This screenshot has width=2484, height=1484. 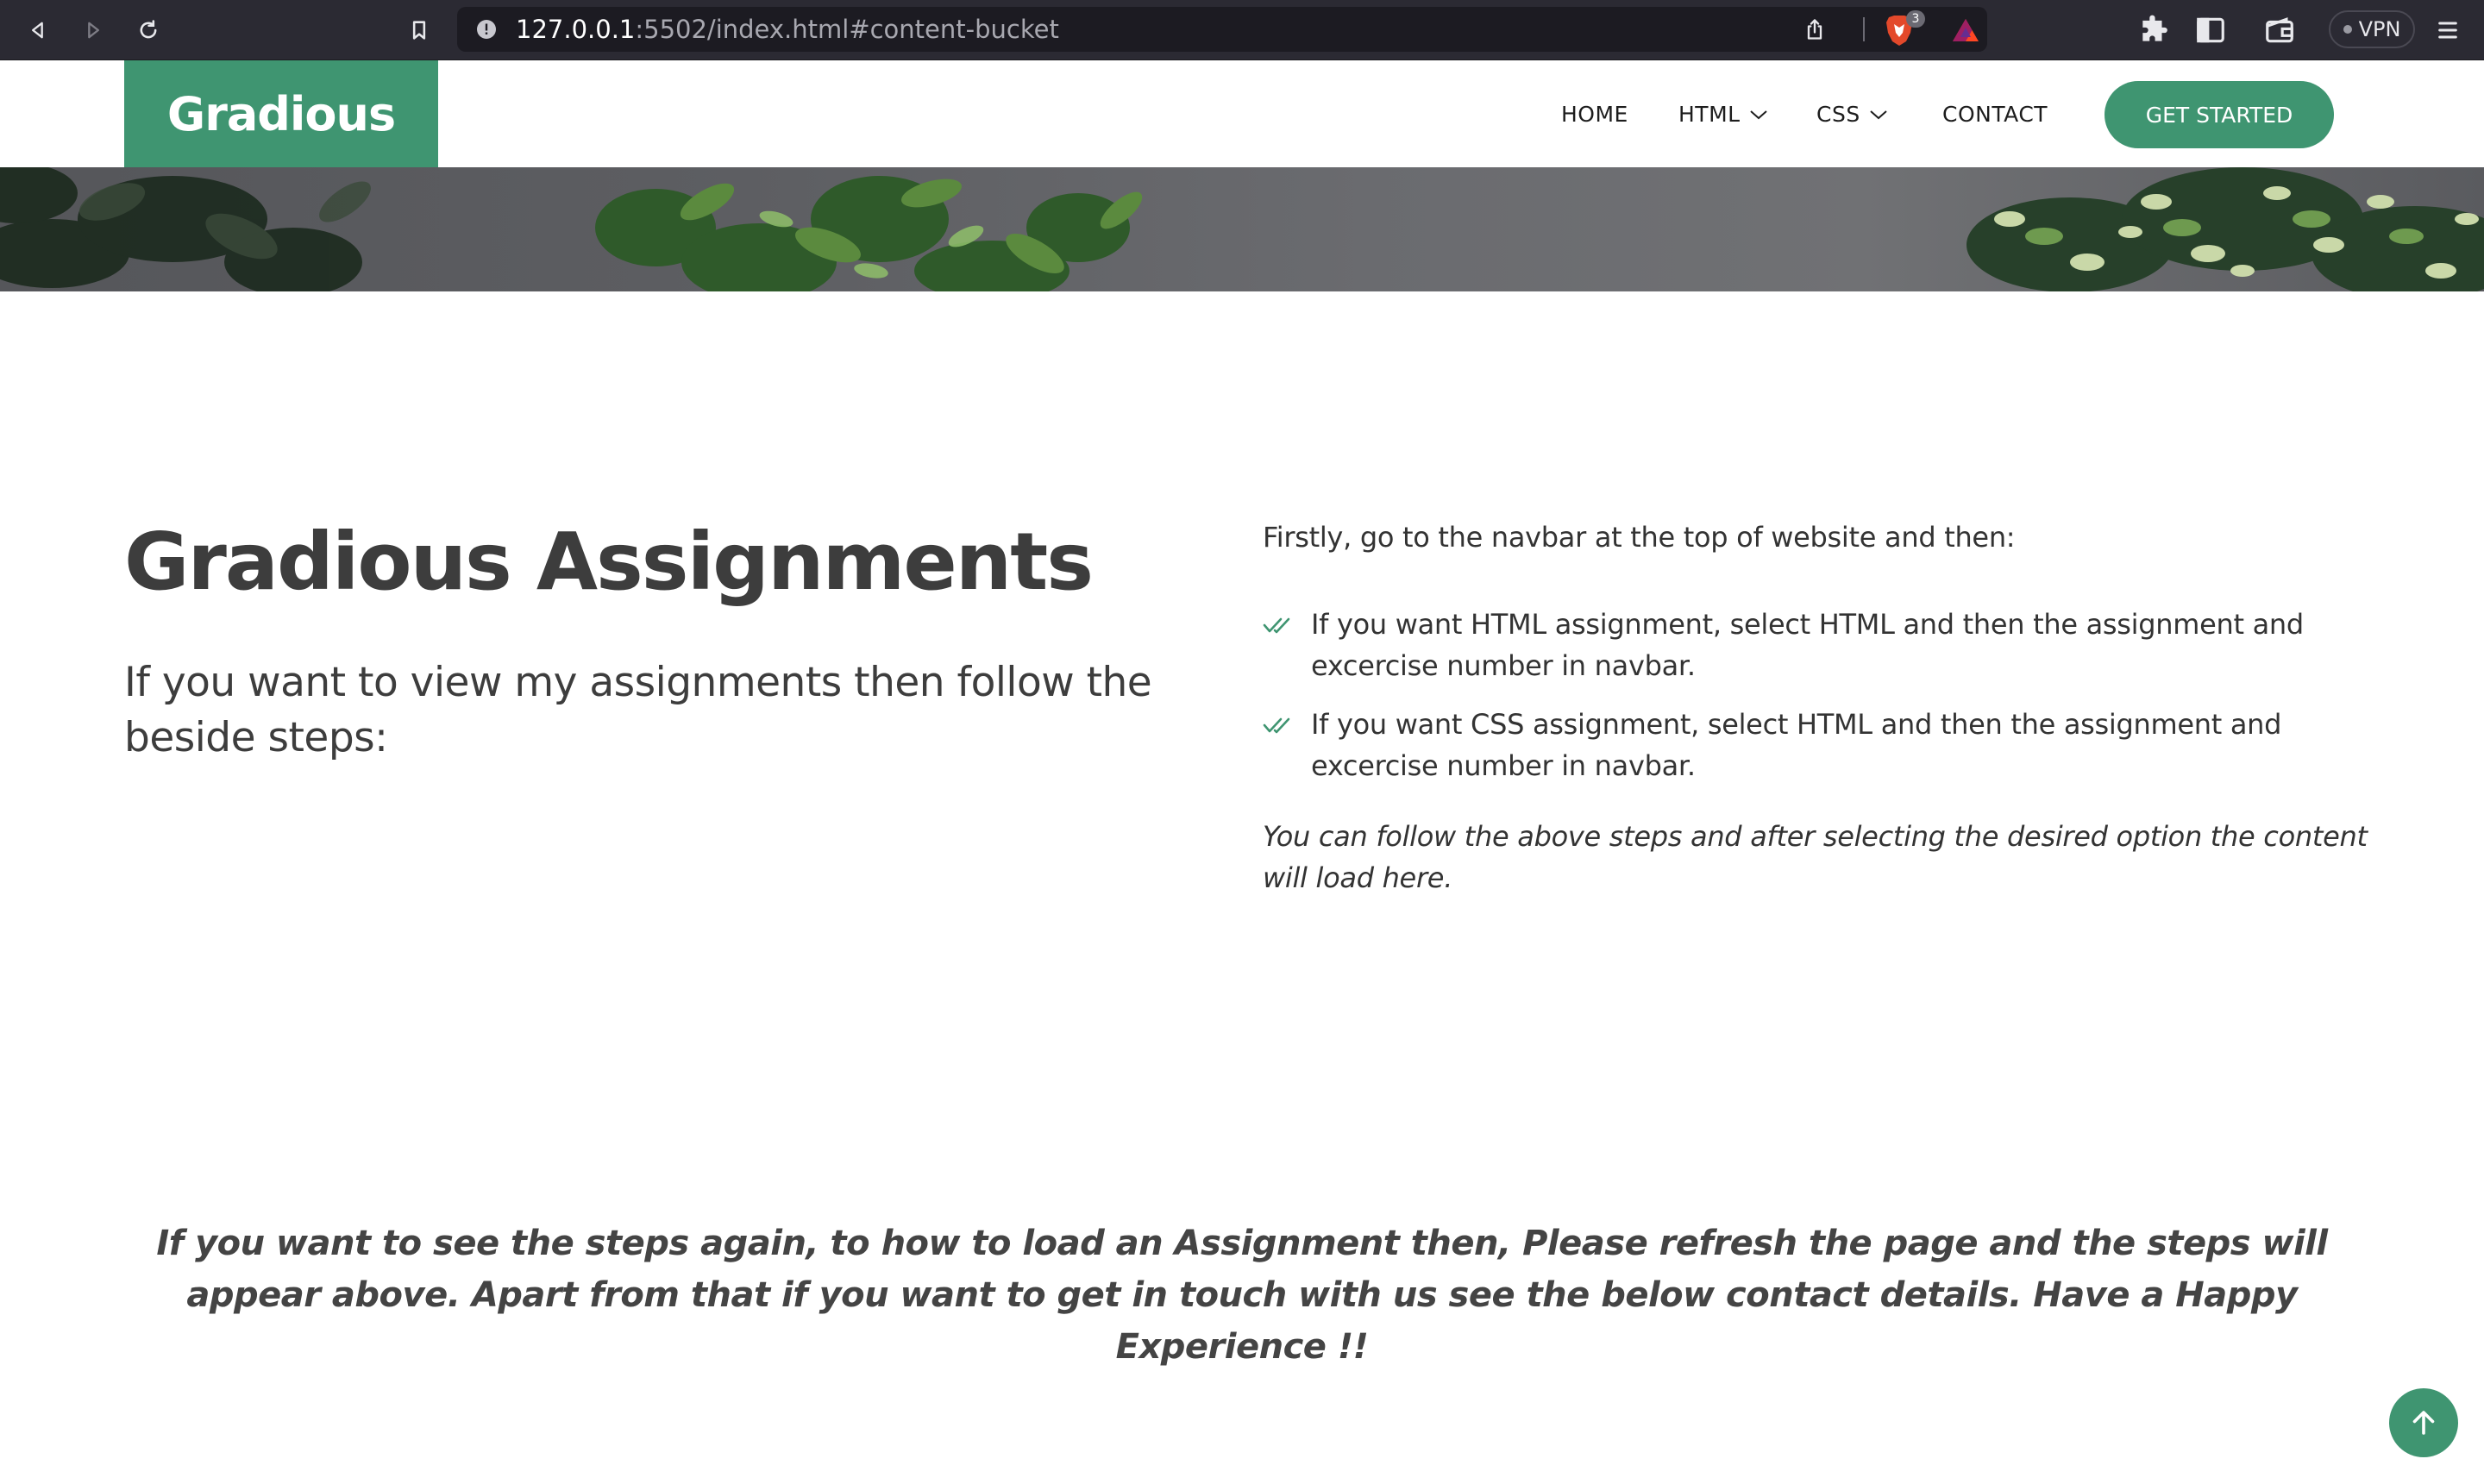 I want to click on bookmark-button, so click(x=419, y=30).